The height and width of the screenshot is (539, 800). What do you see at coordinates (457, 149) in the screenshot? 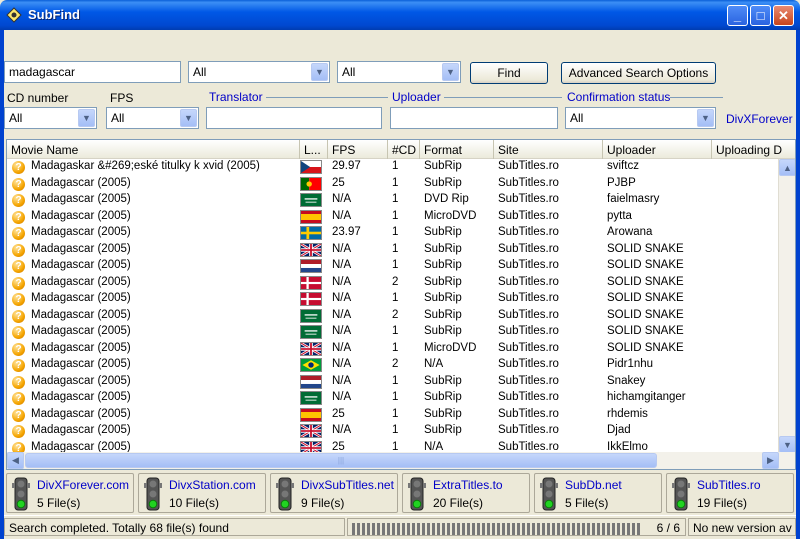
I see `column-format: Format` at bounding box center [457, 149].